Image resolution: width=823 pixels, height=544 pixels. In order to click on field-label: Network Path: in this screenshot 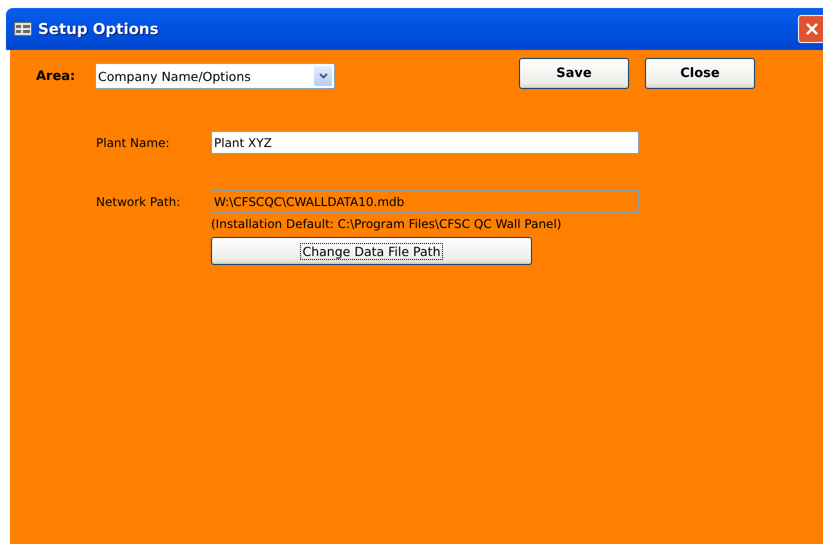, I will do `click(139, 201)`.